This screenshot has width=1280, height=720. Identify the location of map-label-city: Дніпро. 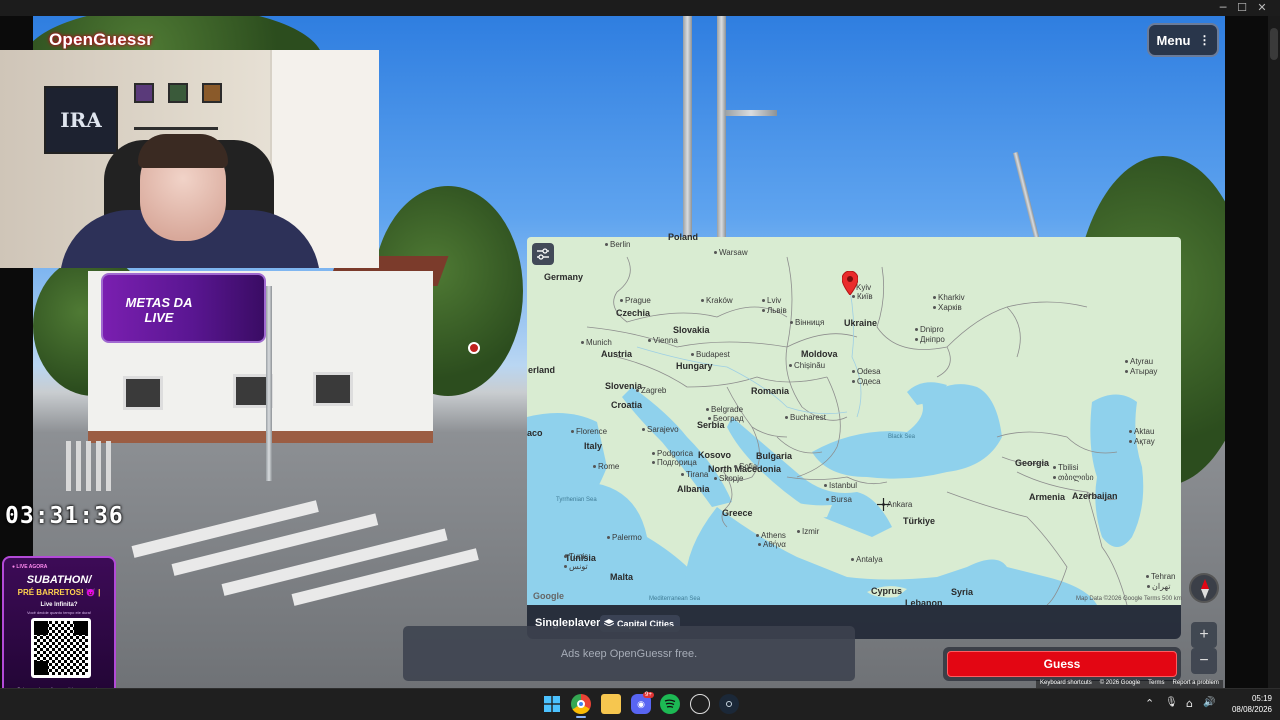
(930, 339).